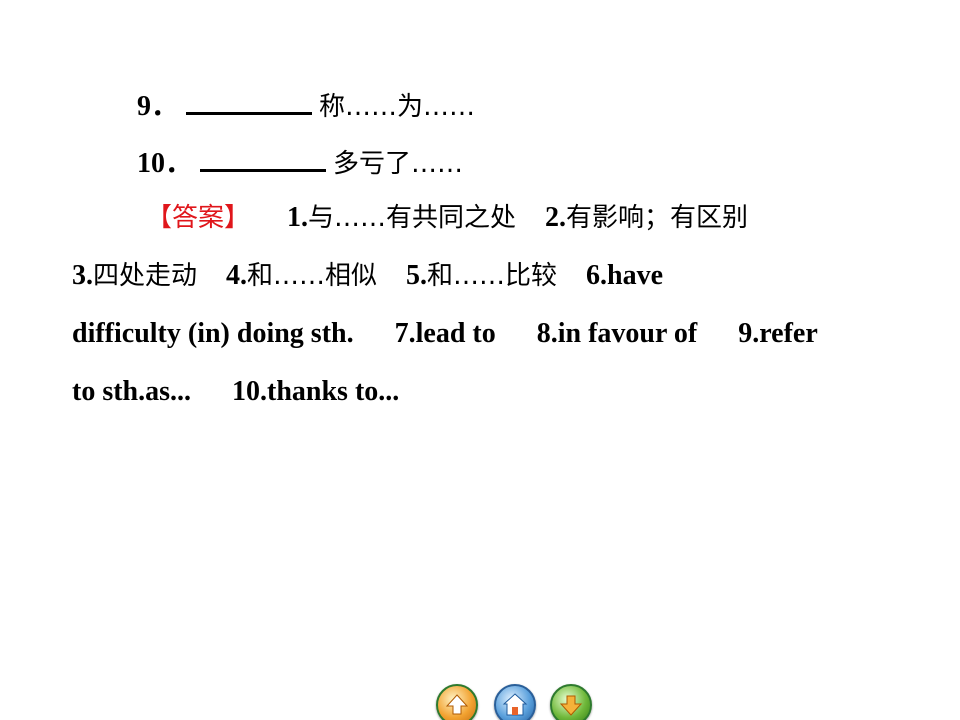 The width and height of the screenshot is (960, 720). I want to click on answer-line-2: 3.四处走动 4.和……相似 5.和……比较 6.have, so click(367, 276).